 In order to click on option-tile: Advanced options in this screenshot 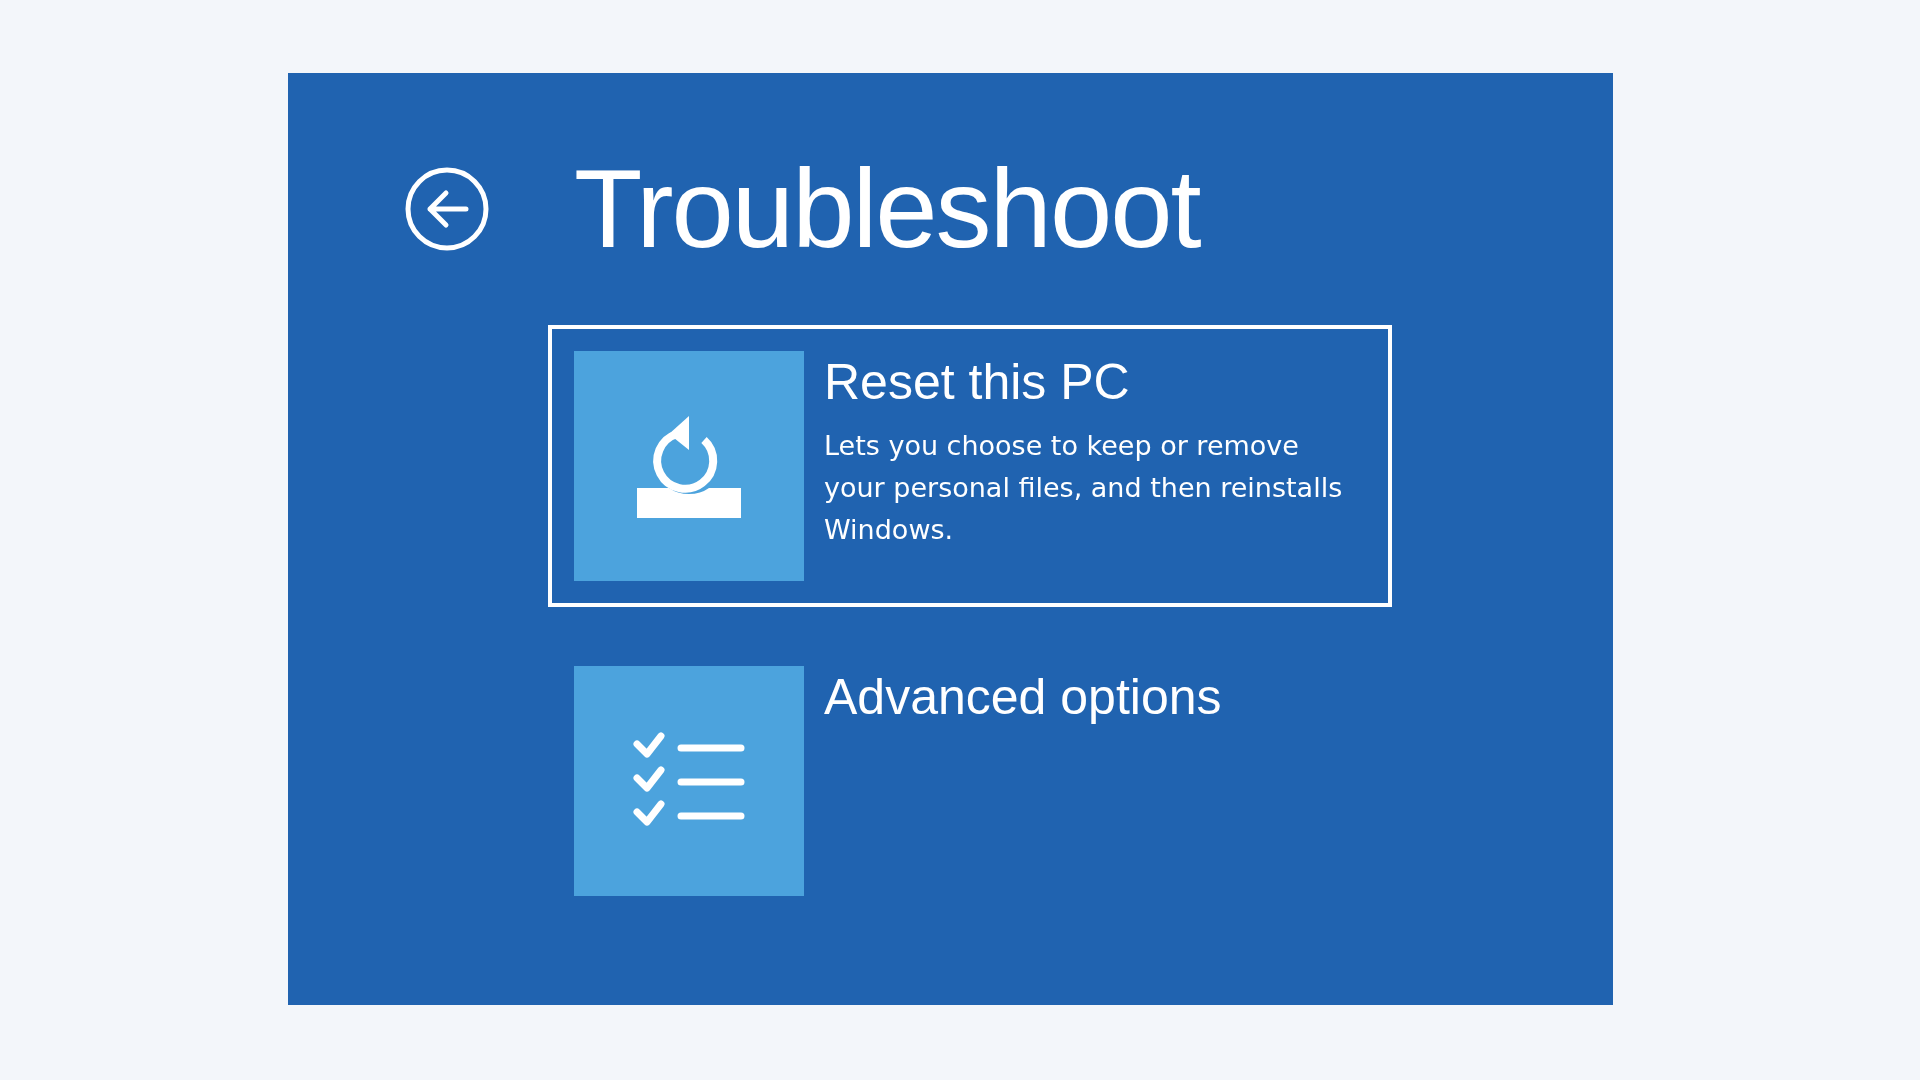, I will do `click(970, 781)`.